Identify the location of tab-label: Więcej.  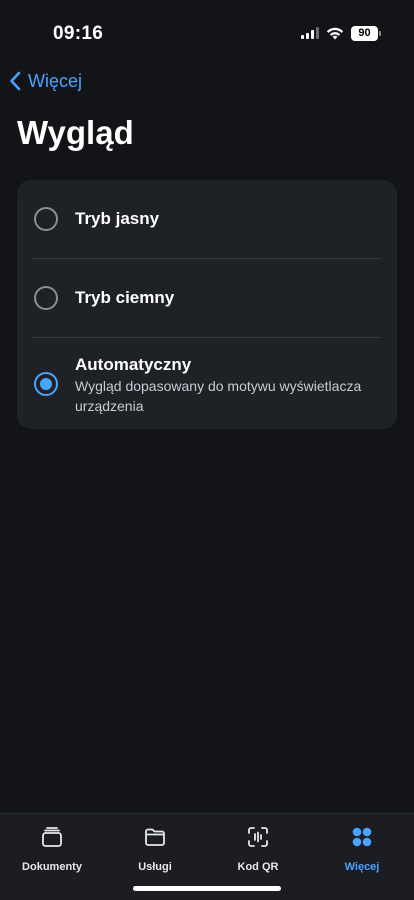
(362, 867).